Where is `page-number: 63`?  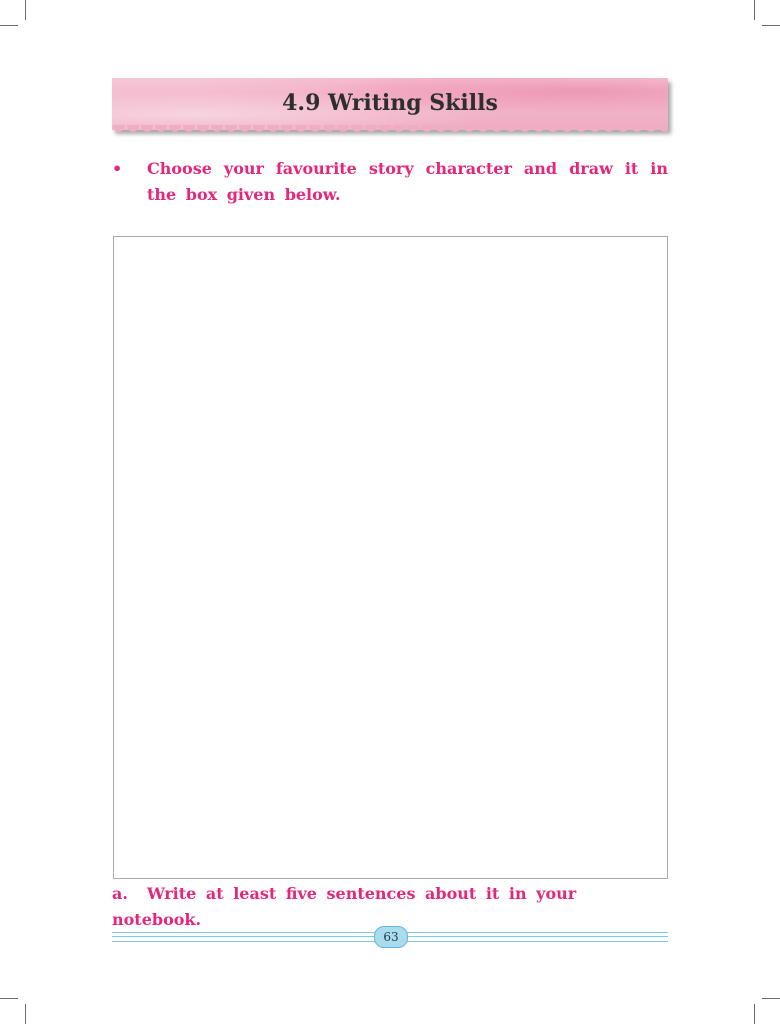
page-number: 63 is located at coordinates (391, 937).